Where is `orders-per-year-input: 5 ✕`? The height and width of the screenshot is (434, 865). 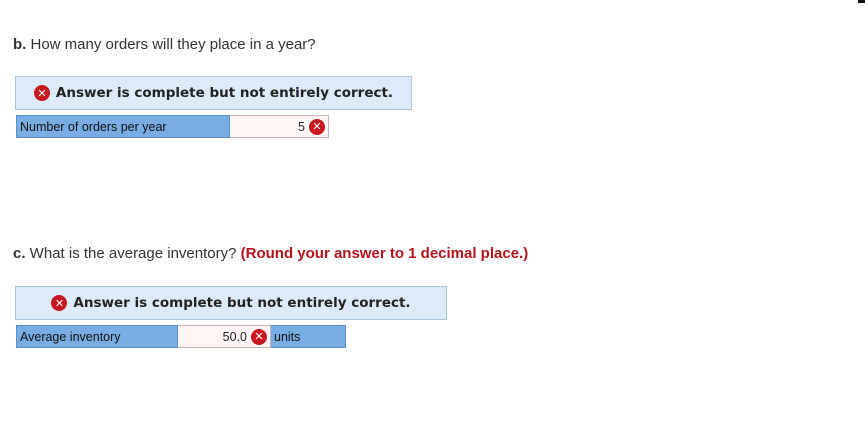
orders-per-year-input: 5 ✕ is located at coordinates (279, 126).